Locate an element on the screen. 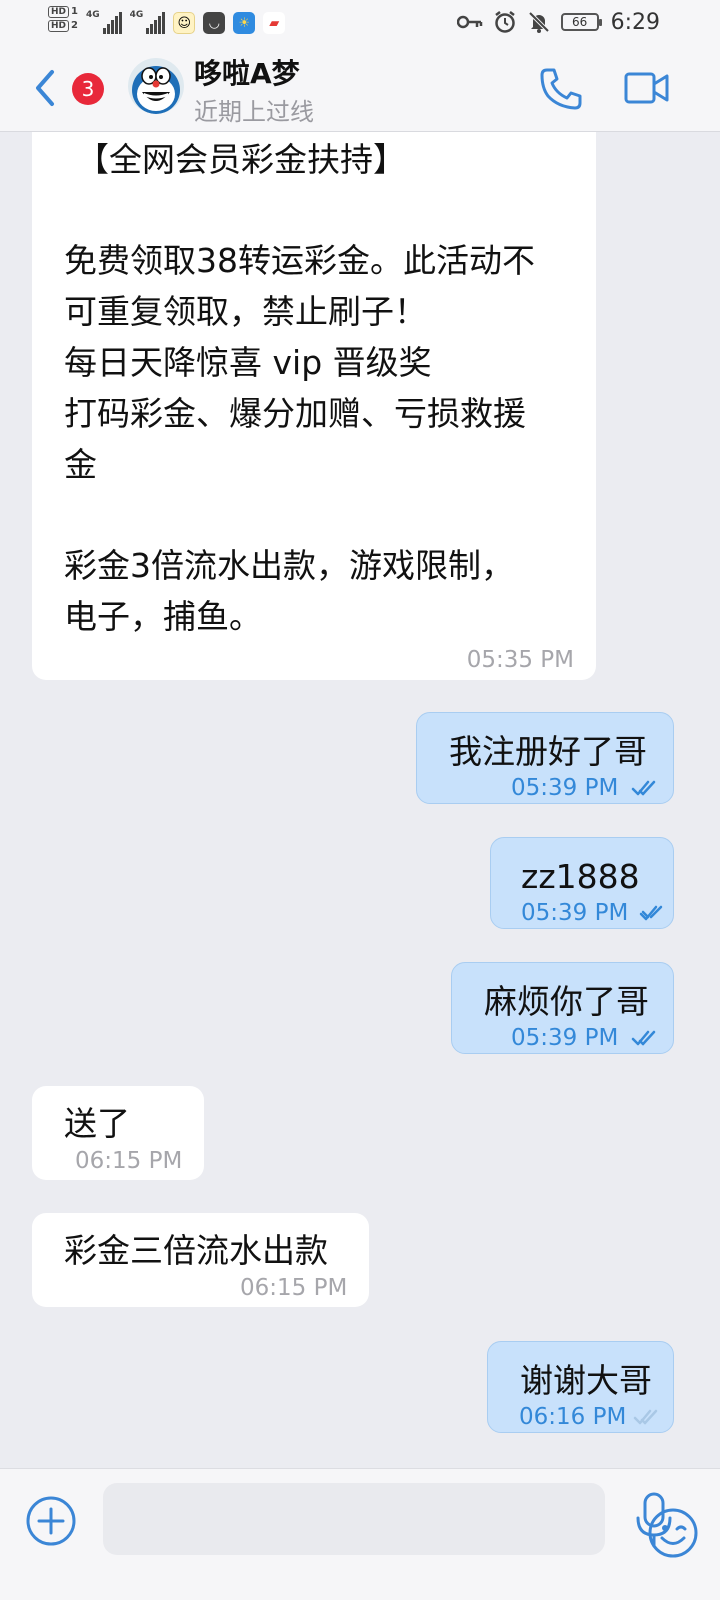 This screenshot has width=720, height=1600. signal-icon-1: 4G is located at coordinates (104, 22).